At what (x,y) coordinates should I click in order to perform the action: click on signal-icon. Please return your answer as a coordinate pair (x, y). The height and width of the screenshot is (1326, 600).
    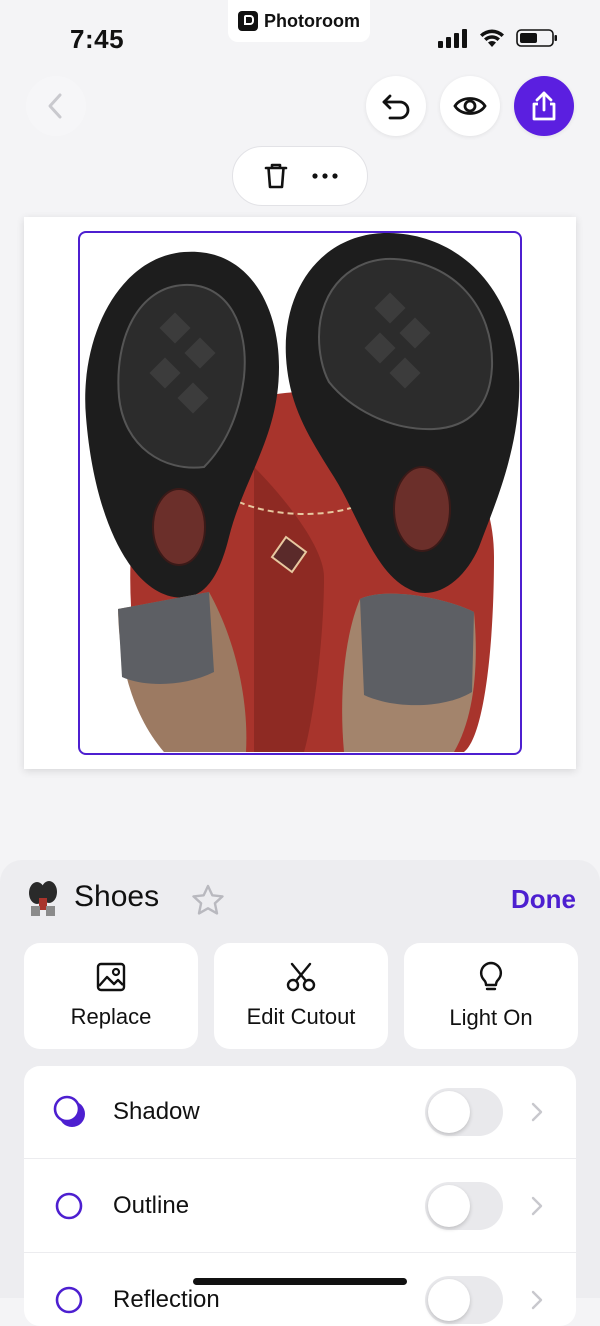
    Looking at the image, I should click on (452, 38).